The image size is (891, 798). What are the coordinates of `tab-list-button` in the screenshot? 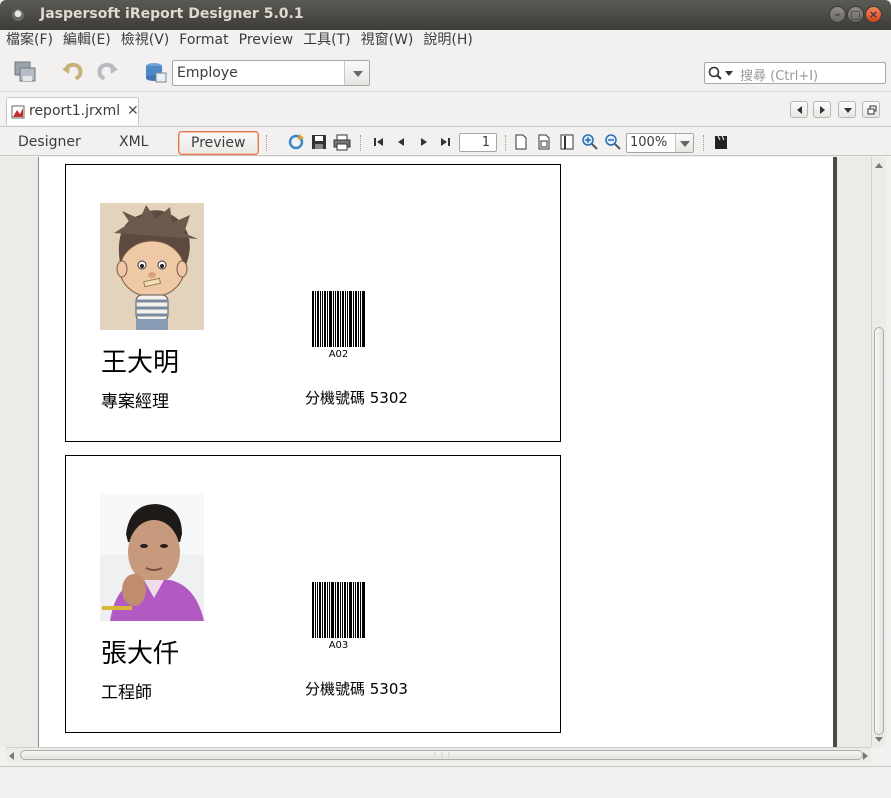 It's located at (847, 109).